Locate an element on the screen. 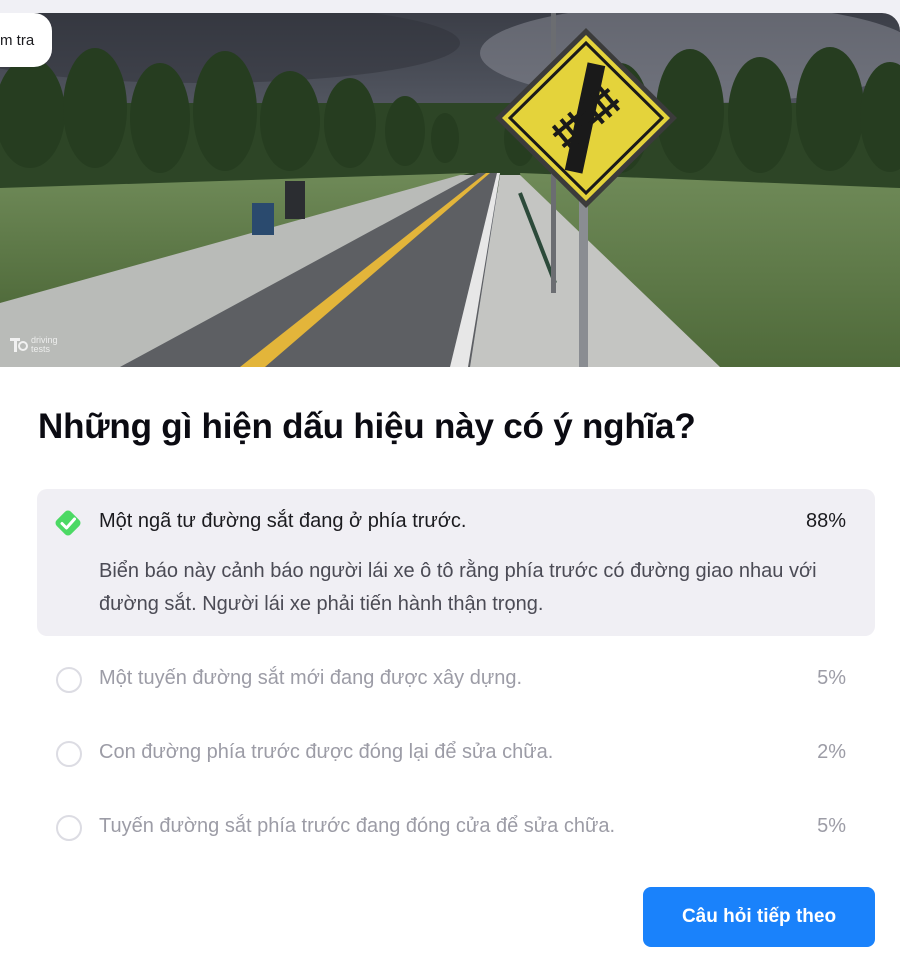 The image size is (900, 980). answer-option-percent: 2% is located at coordinates (831, 752).